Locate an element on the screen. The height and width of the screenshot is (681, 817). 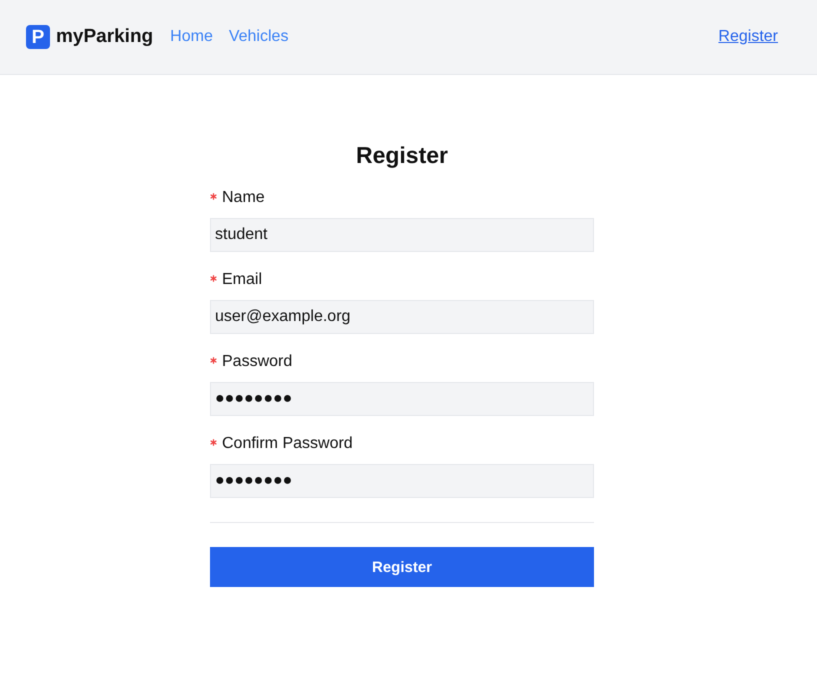
register-button: Register is located at coordinates (402, 567).